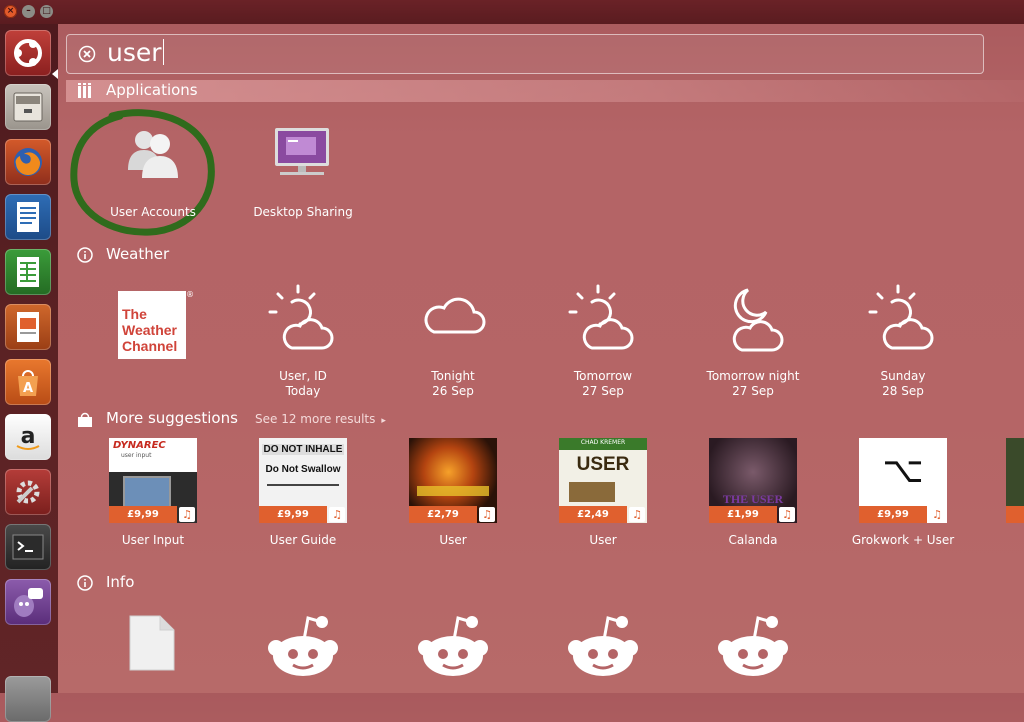 This screenshot has height=722, width=1024. Describe the element at coordinates (903, 376) in the screenshot. I see `weather-period: Sunday` at that location.